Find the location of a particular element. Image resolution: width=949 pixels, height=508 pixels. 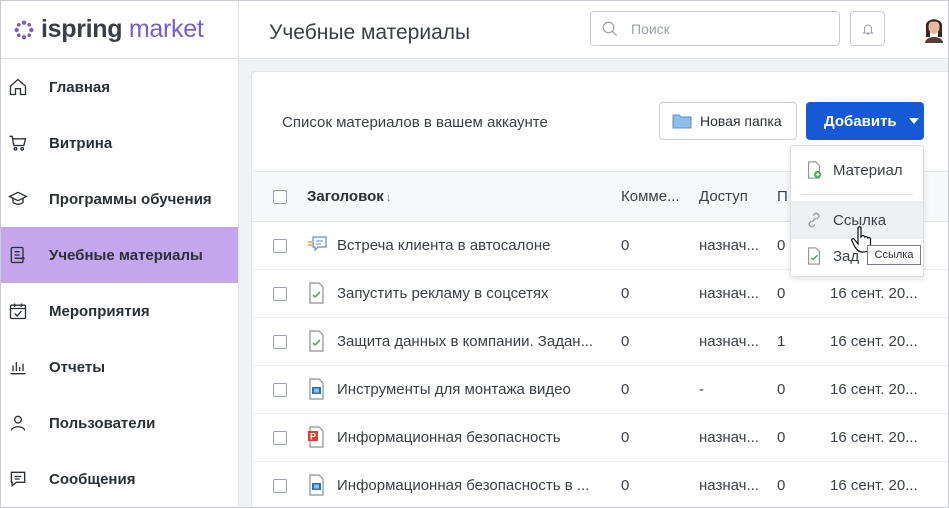

search-input is located at coordinates (726, 28).